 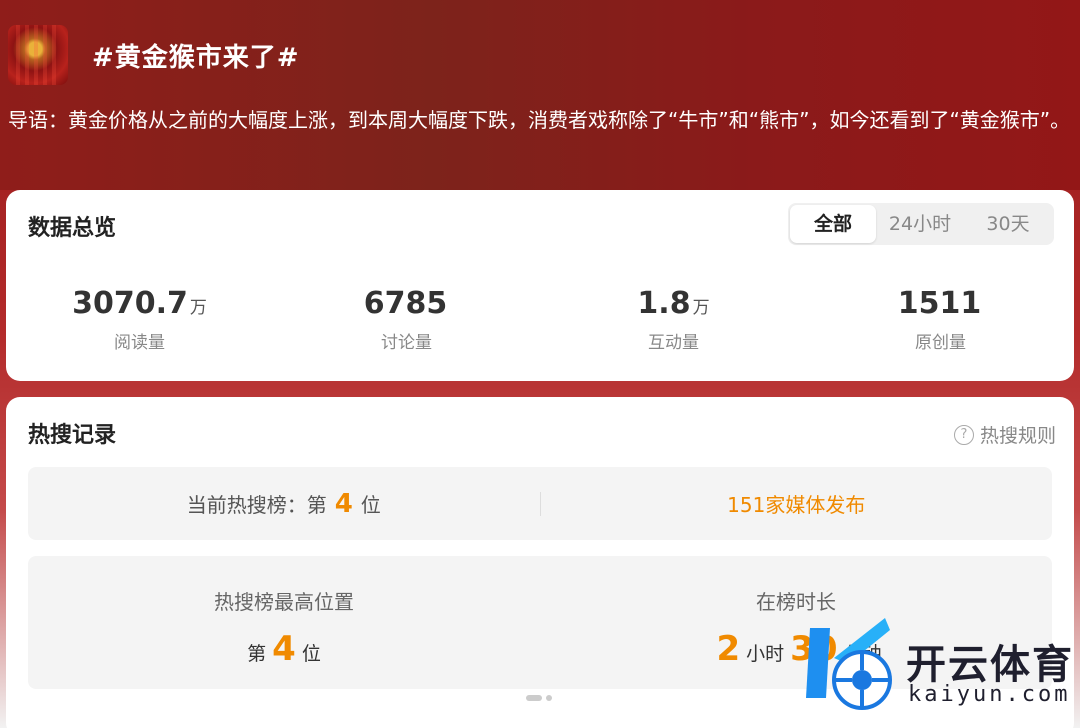 I want to click on stat-discussions: 6785 讨论量, so click(x=406, y=319).